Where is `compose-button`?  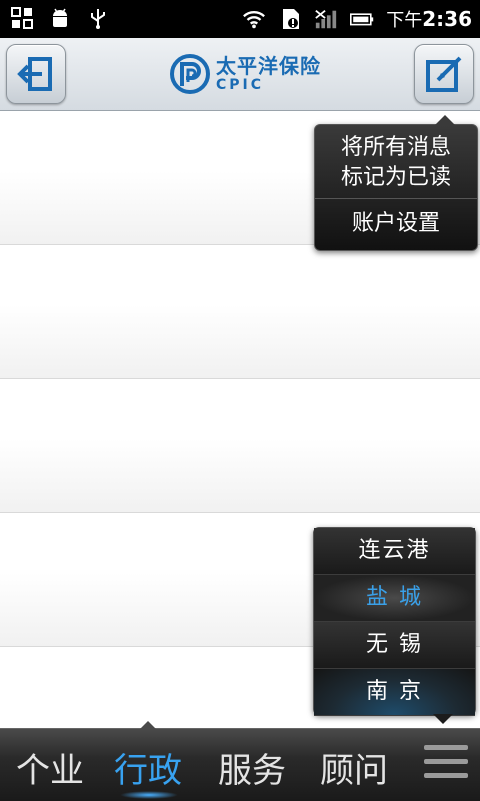
compose-button is located at coordinates (444, 74).